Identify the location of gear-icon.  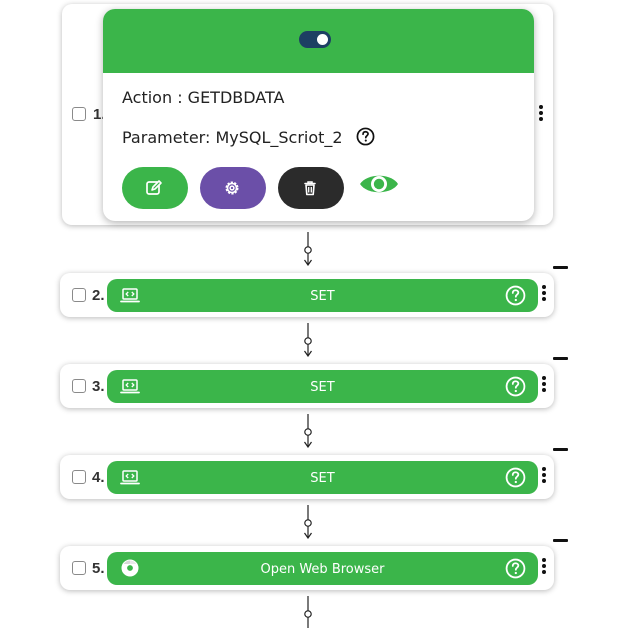
(232, 188).